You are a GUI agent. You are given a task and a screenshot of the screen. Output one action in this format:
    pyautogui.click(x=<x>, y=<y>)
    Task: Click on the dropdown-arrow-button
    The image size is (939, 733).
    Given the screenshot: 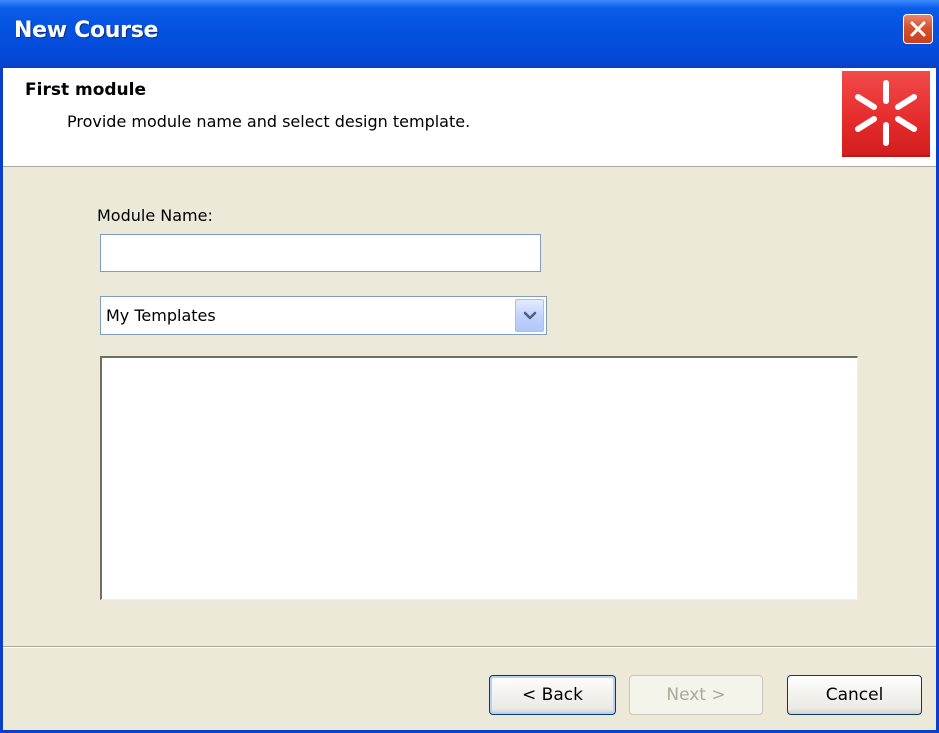 What is the action you would take?
    pyautogui.click(x=529, y=315)
    